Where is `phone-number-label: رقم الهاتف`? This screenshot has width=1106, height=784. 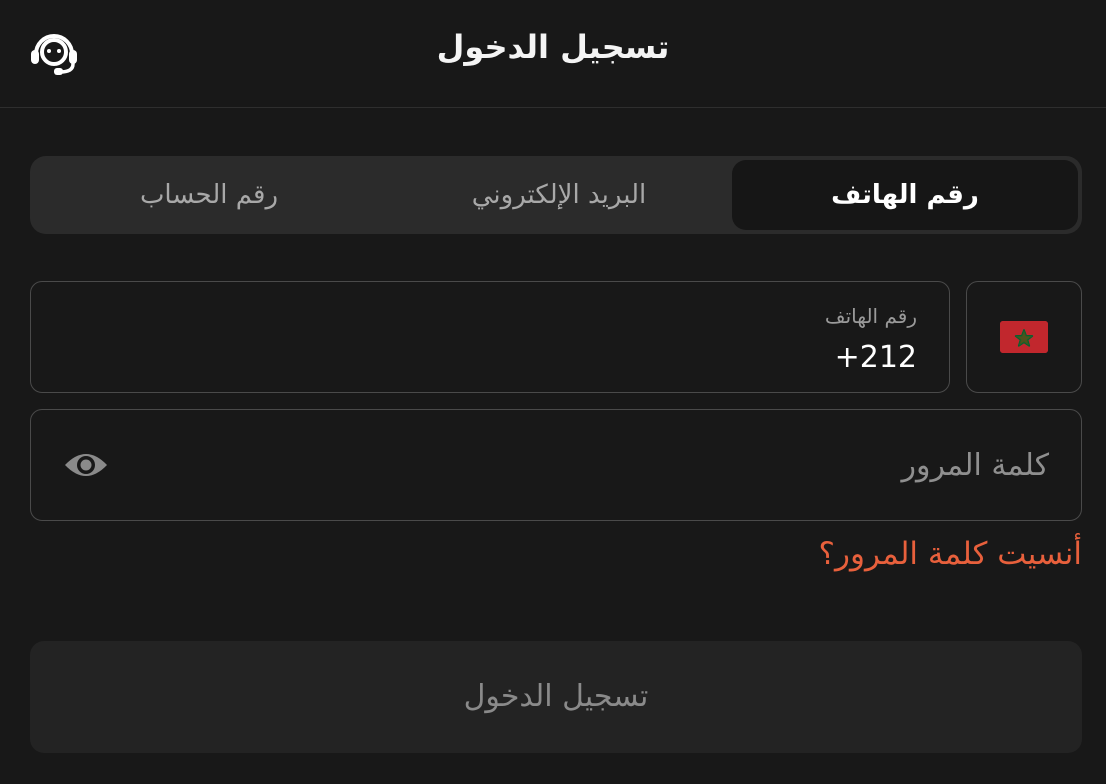
phone-number-label: رقم الهاتف is located at coordinates (870, 316).